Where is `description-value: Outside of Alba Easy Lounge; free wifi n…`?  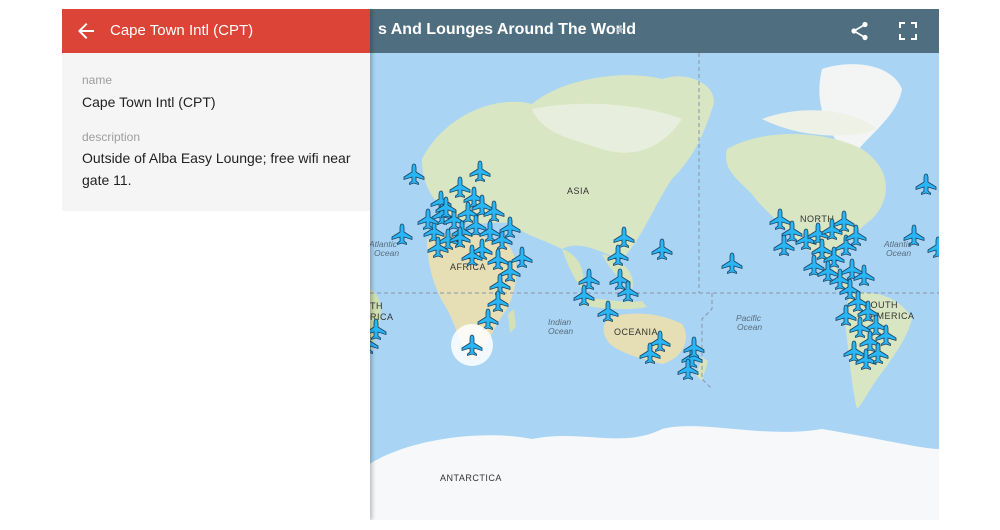 description-value: Outside of Alba Easy Lounge; free wifi n… is located at coordinates (216, 169).